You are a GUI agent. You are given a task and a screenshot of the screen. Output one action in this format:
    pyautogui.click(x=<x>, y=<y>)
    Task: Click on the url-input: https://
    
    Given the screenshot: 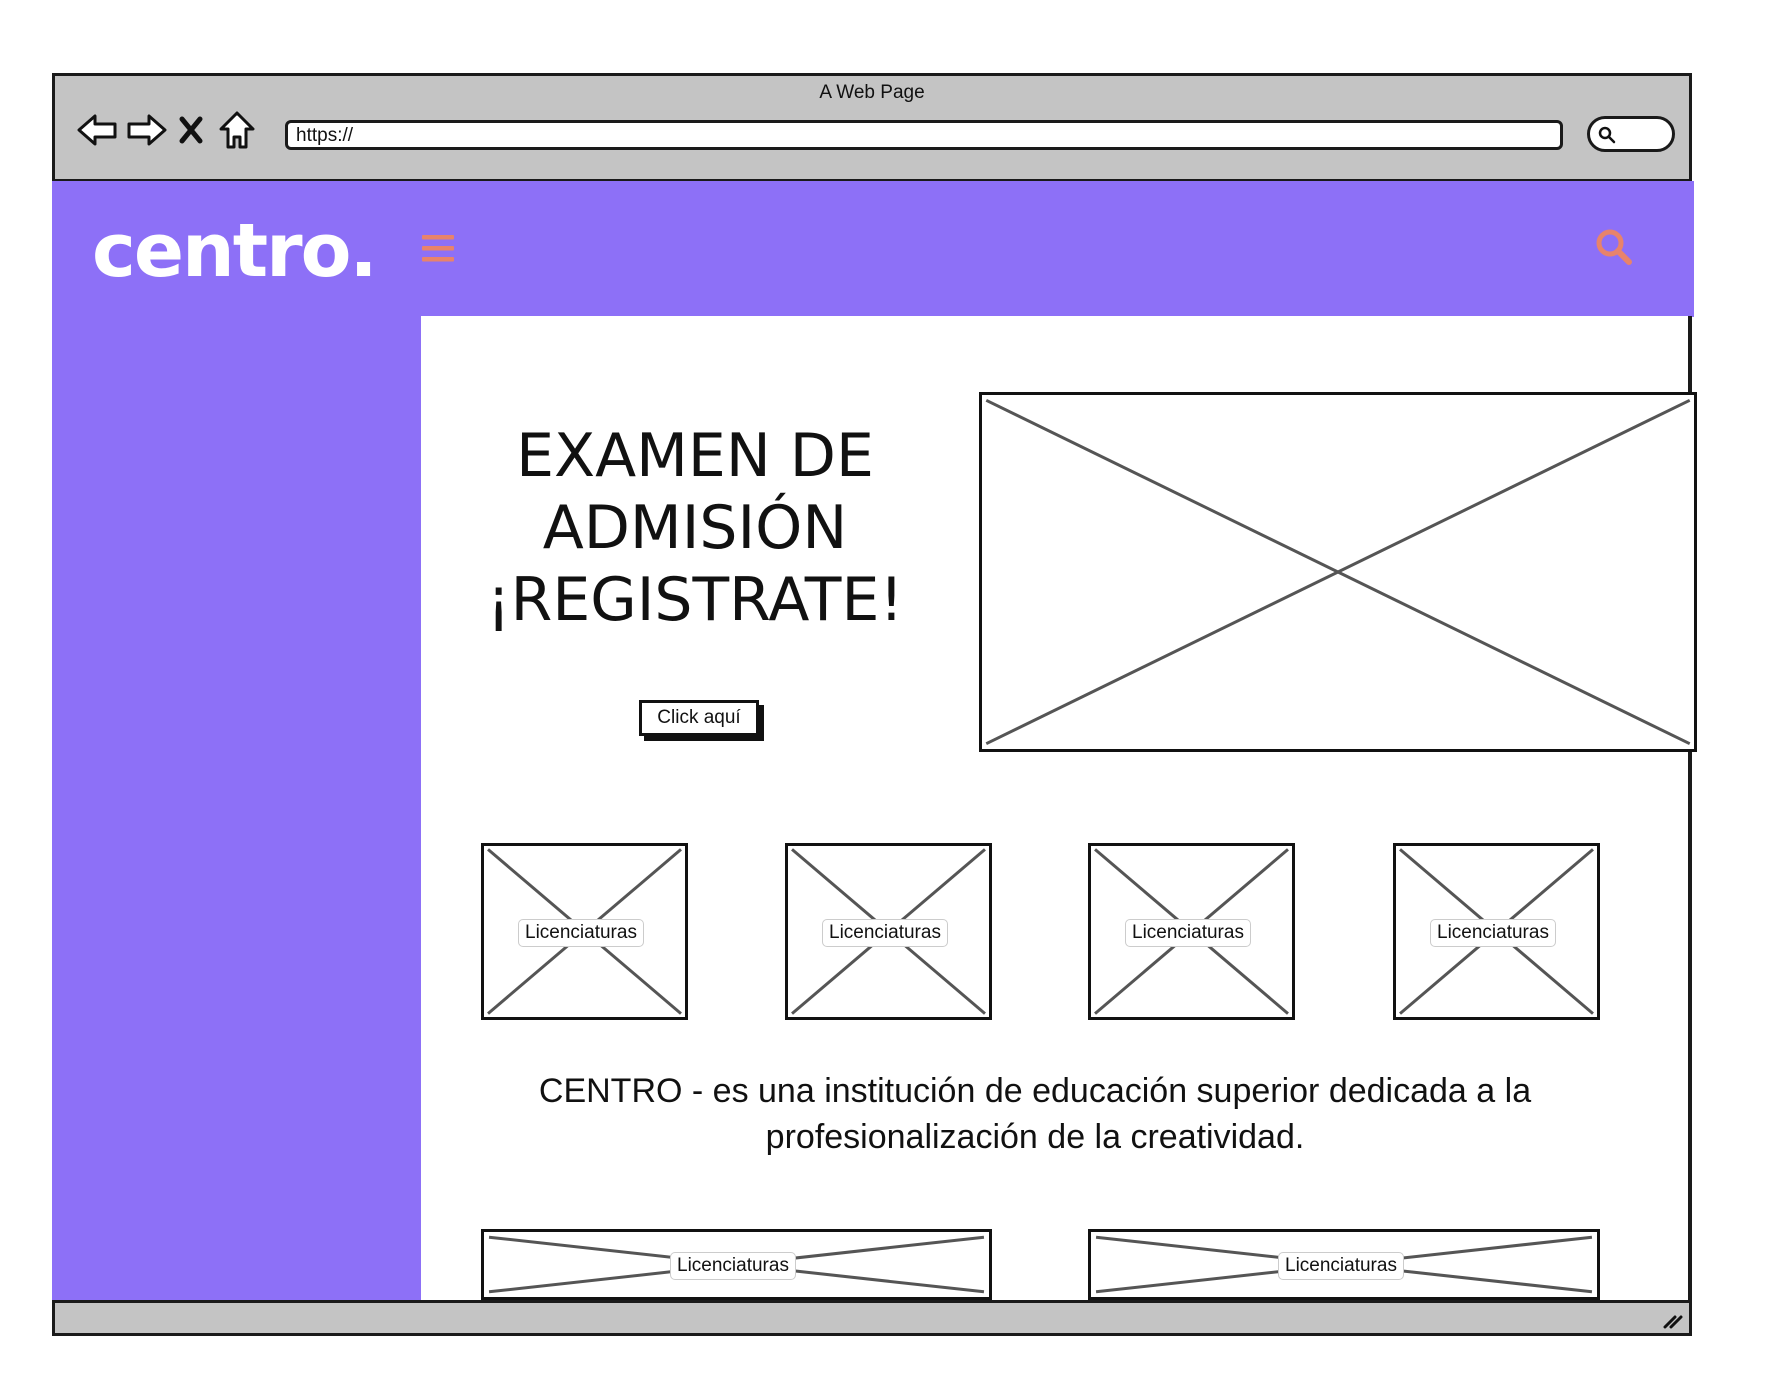 What is the action you would take?
    pyautogui.click(x=924, y=135)
    